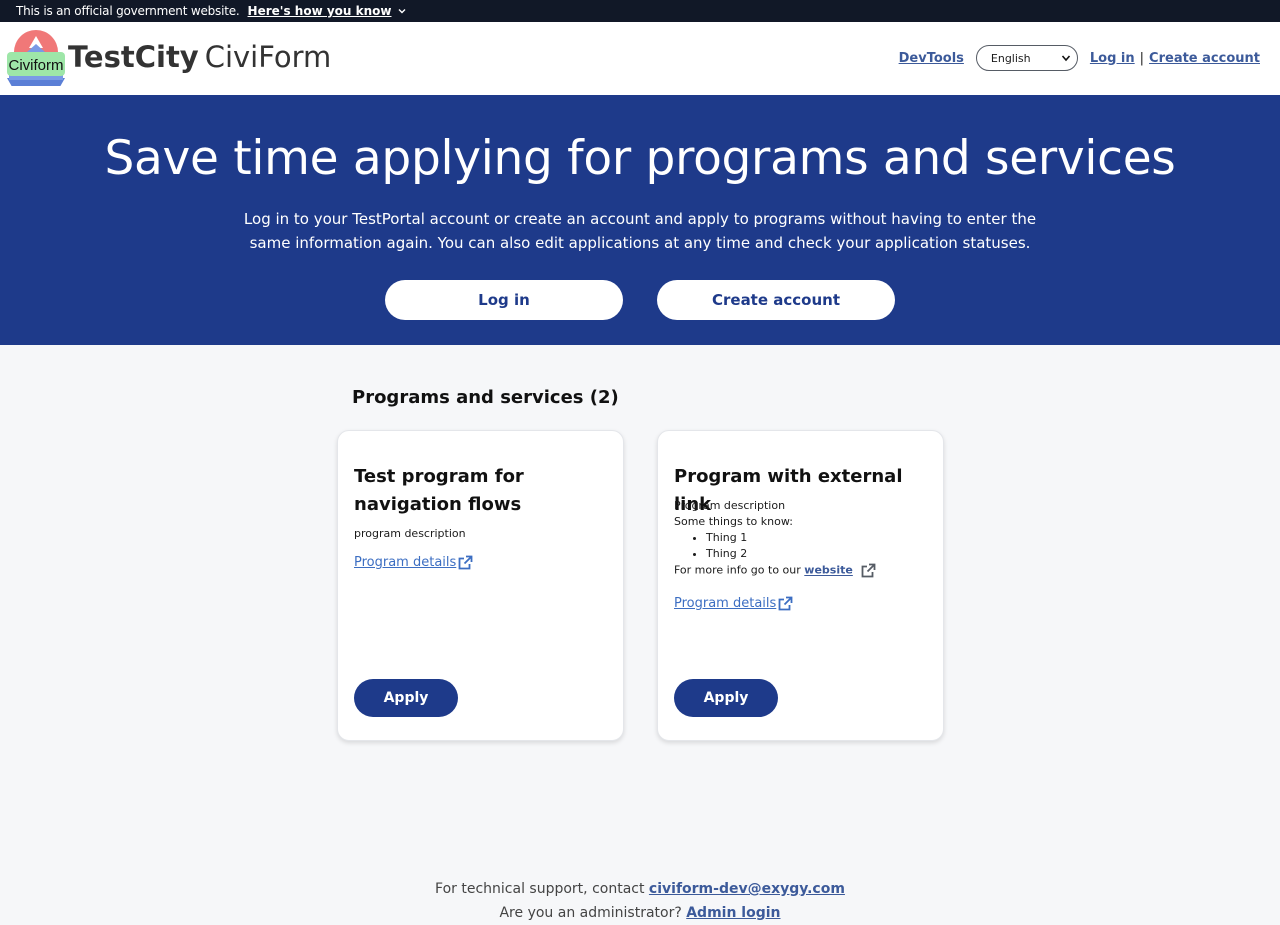  Describe the element at coordinates (1079, 58) in the screenshot. I see `header-nav: DevTools English Log in | Create account` at that location.